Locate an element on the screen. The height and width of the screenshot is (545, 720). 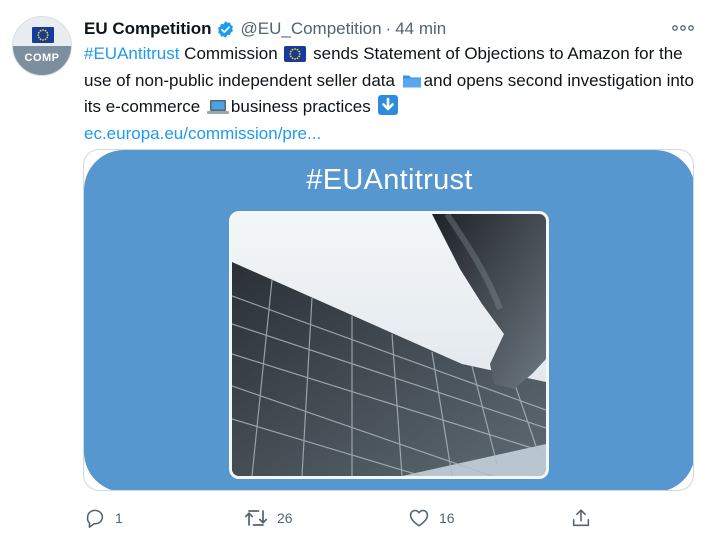
folder-icon is located at coordinates (412, 84).